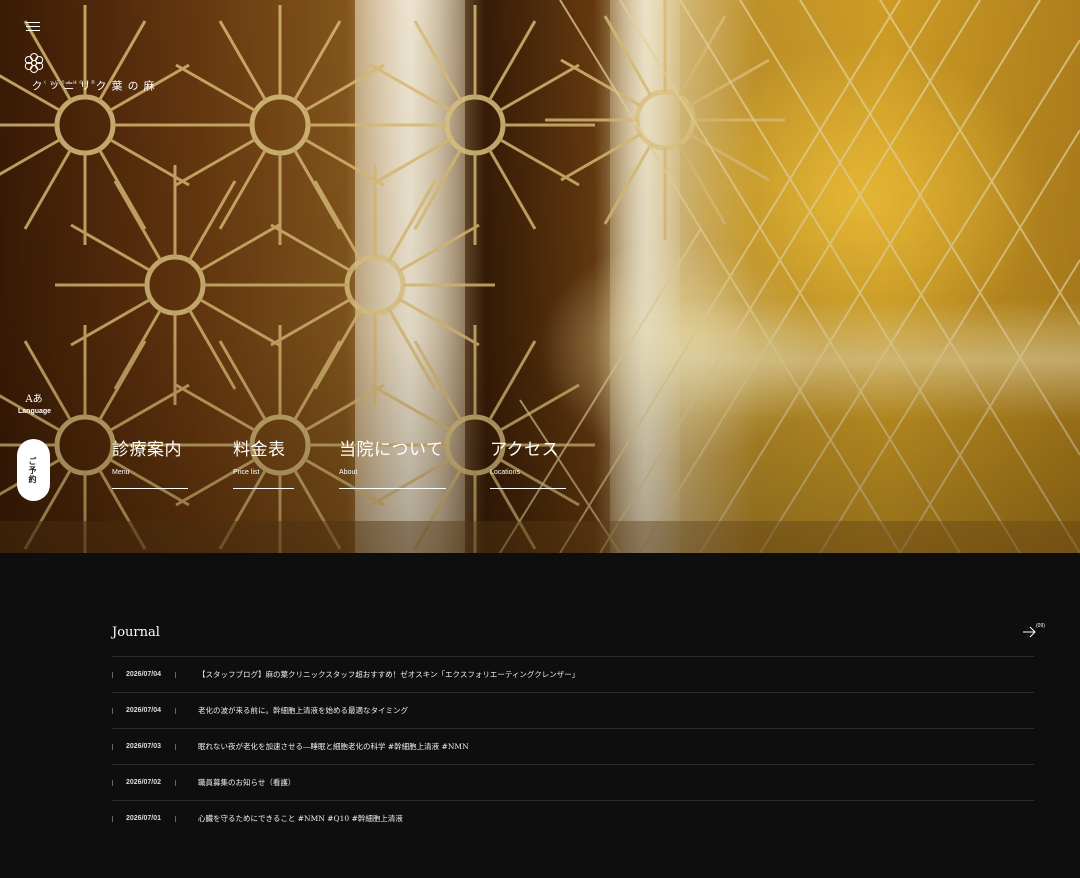 Image resolution: width=1080 pixels, height=878 pixels. What do you see at coordinates (348, 472) in the screenshot?
I see `hero-nav-label-en: About` at bounding box center [348, 472].